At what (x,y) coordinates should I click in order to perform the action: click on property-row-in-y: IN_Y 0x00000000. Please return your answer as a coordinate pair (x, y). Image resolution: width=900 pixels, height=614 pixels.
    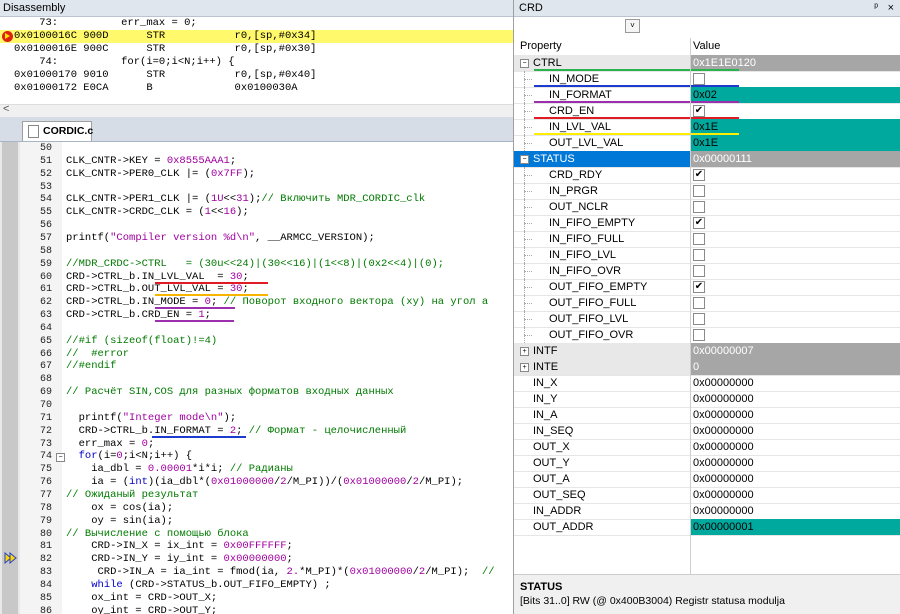
    Looking at the image, I should click on (707, 399).